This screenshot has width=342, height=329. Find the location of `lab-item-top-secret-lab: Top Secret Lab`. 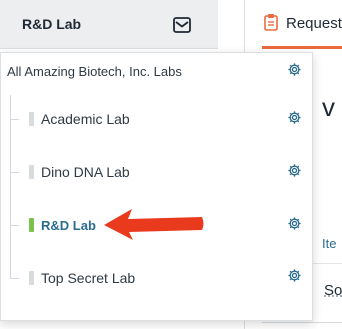

lab-item-top-secret-lab: Top Secret Lab is located at coordinates (156, 278).